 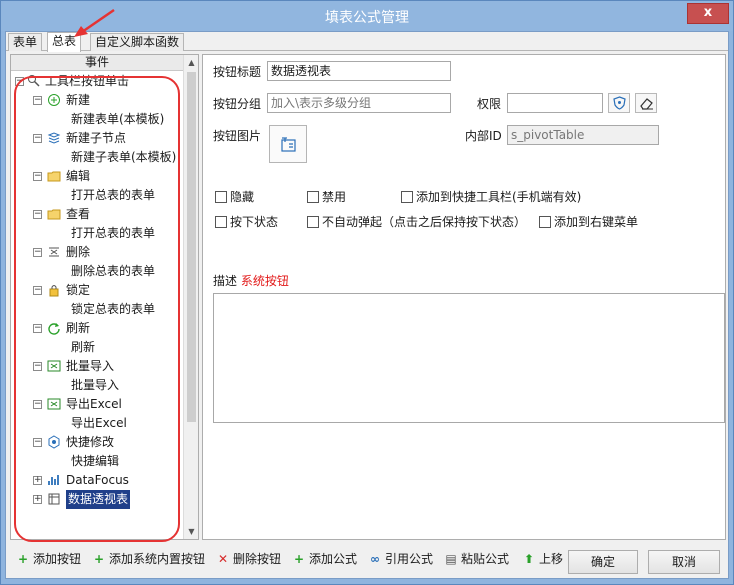 I want to click on context-menu-checkbox: 添加到右键菜单, so click(x=588, y=222).